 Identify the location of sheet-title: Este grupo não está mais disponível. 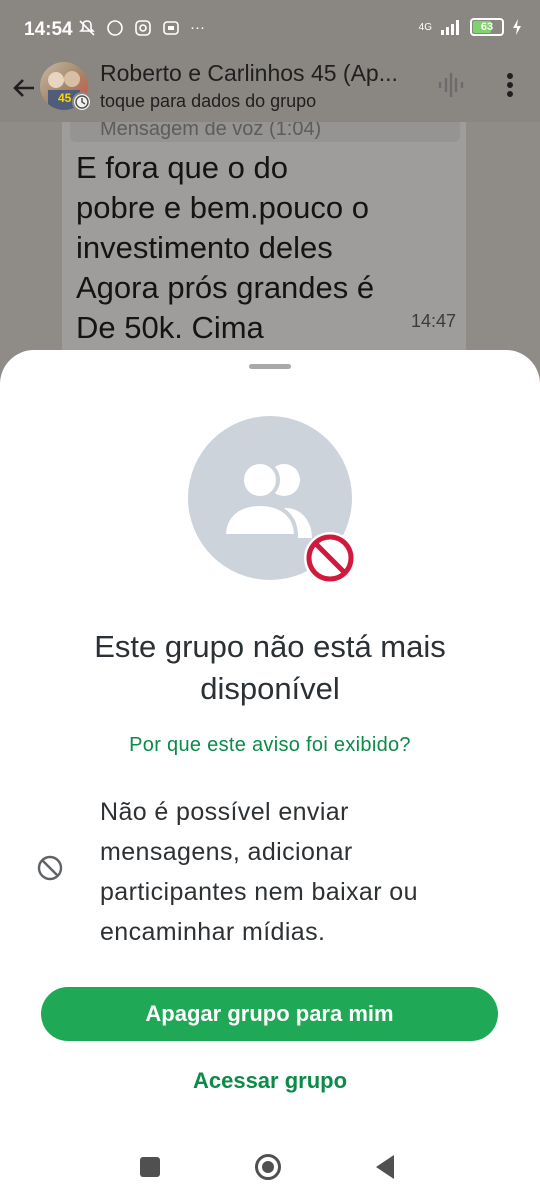
(270, 667).